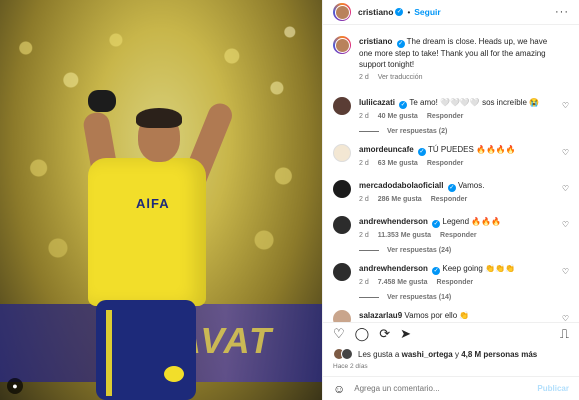 The height and width of the screenshot is (400, 579). What do you see at coordinates (472, 149) in the screenshot?
I see `comment-text: TÚ PUEDES 🔥🔥🔥🔥` at bounding box center [472, 149].